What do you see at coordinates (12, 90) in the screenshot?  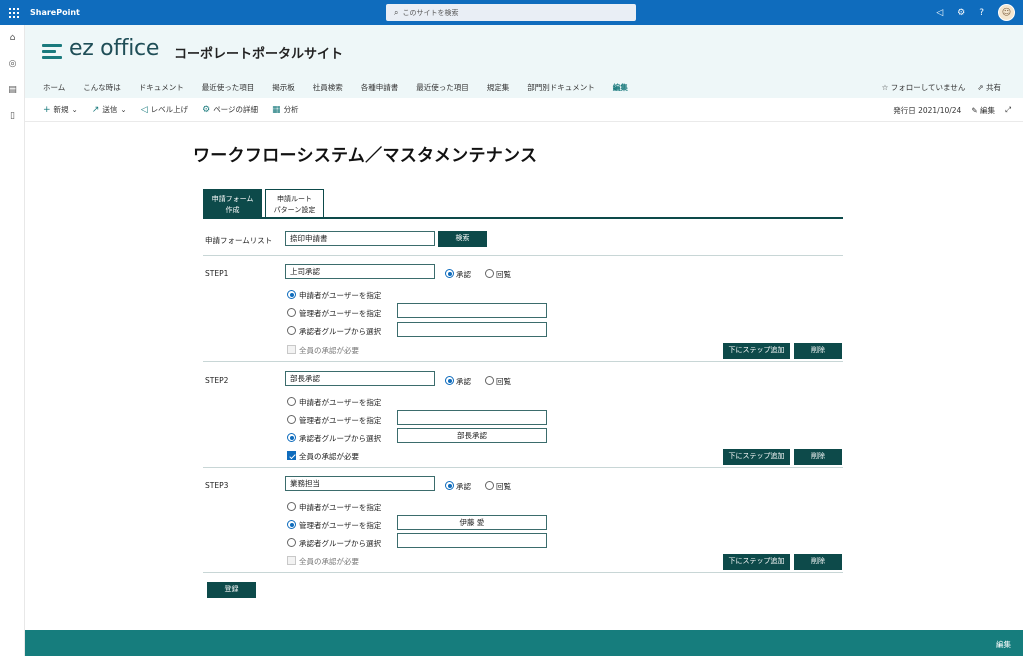 I see `news-icon: ▤` at bounding box center [12, 90].